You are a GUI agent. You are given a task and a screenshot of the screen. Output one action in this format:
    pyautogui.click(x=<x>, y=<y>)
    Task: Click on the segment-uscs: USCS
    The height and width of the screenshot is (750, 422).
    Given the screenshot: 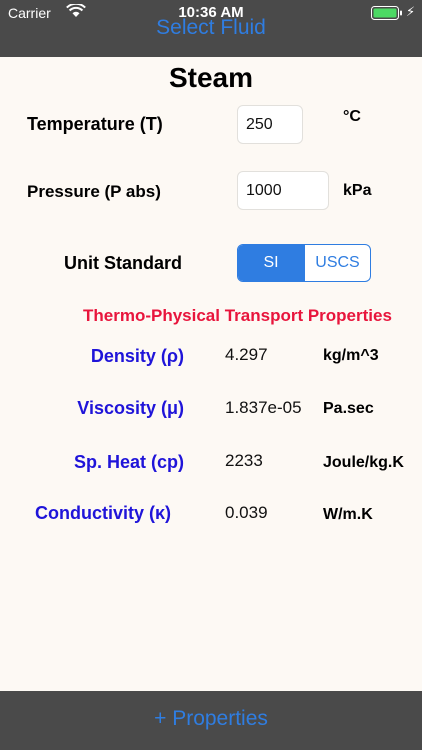 What is the action you would take?
    pyautogui.click(x=337, y=263)
    